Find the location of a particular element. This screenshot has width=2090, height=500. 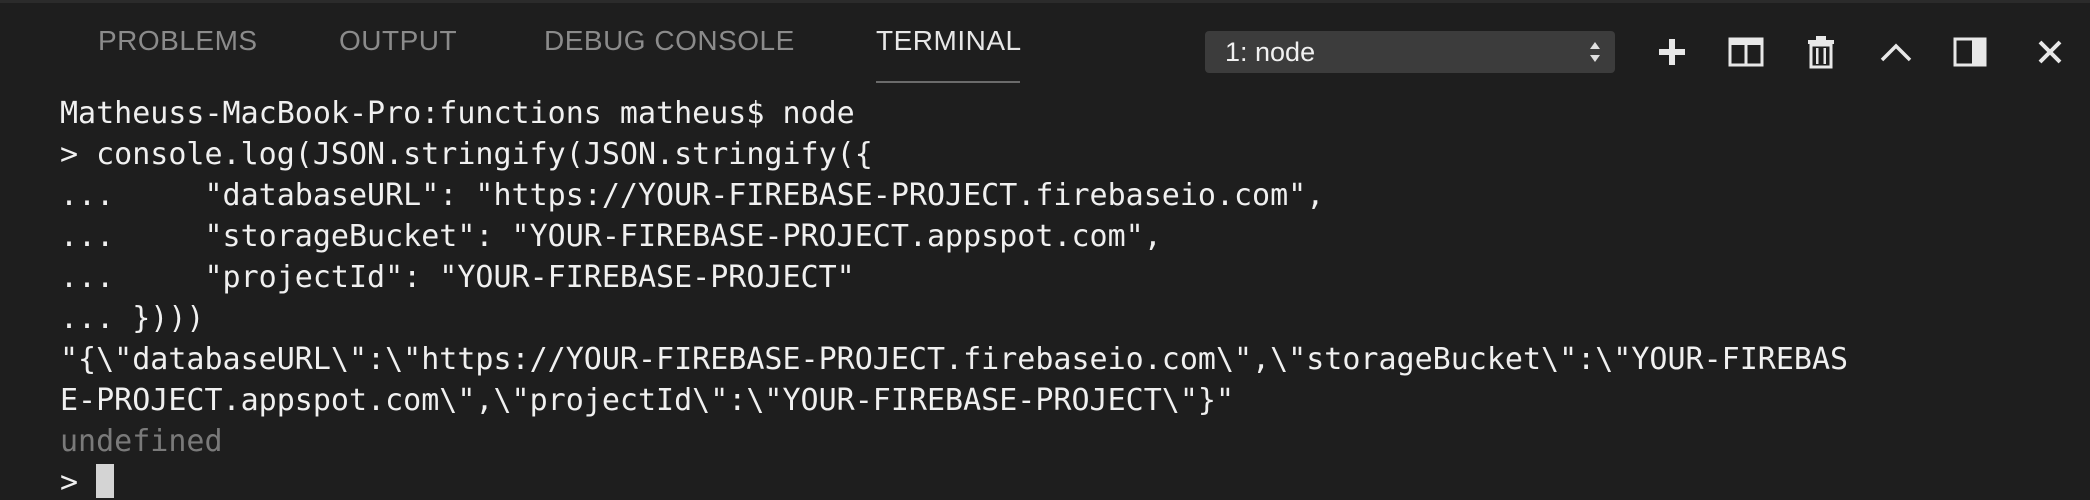

maximize-panel-button is located at coordinates (1896, 52).